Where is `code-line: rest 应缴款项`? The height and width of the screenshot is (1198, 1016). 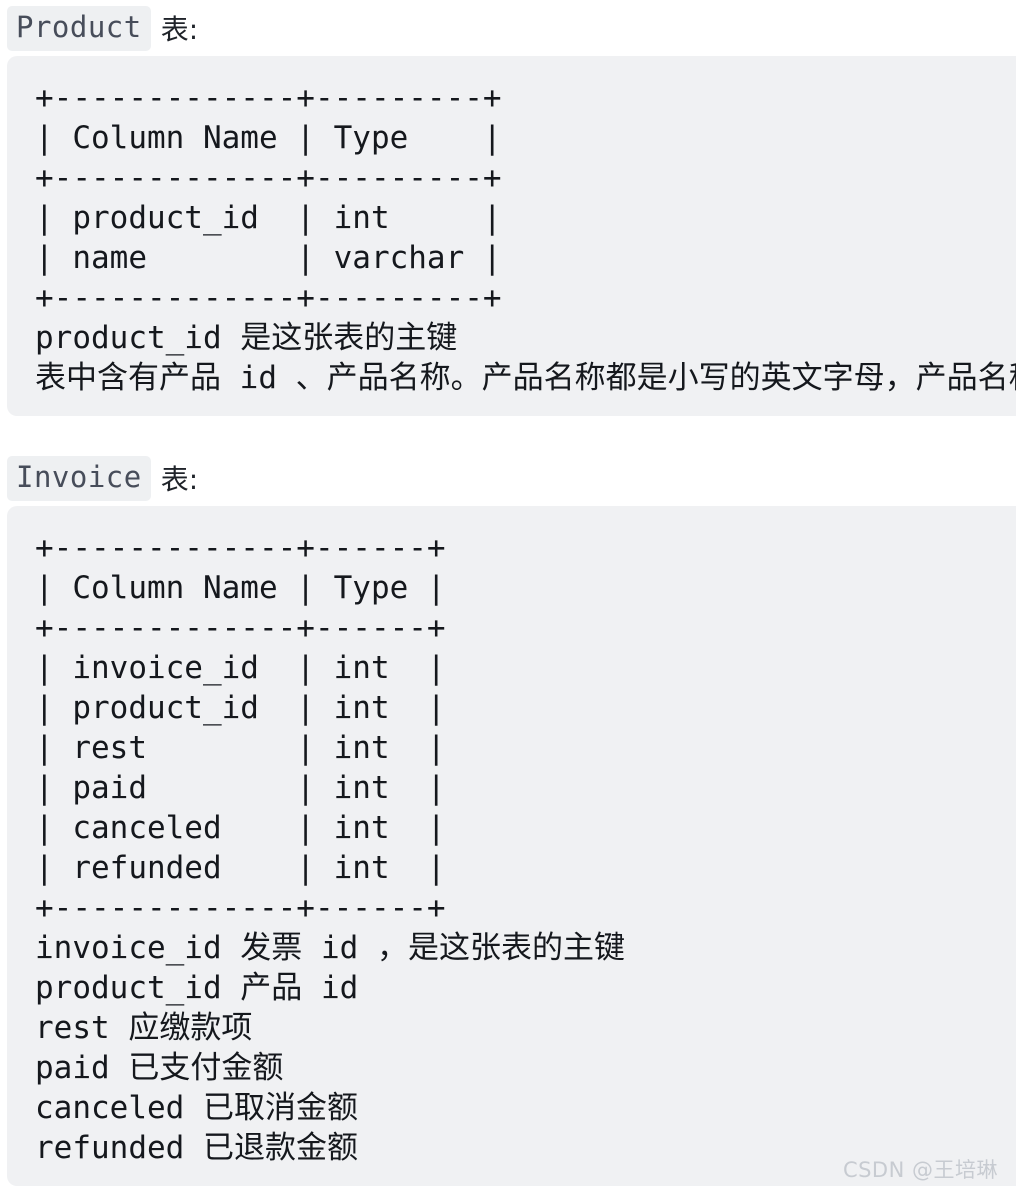 code-line: rest 应缴款项 is located at coordinates (144, 1028).